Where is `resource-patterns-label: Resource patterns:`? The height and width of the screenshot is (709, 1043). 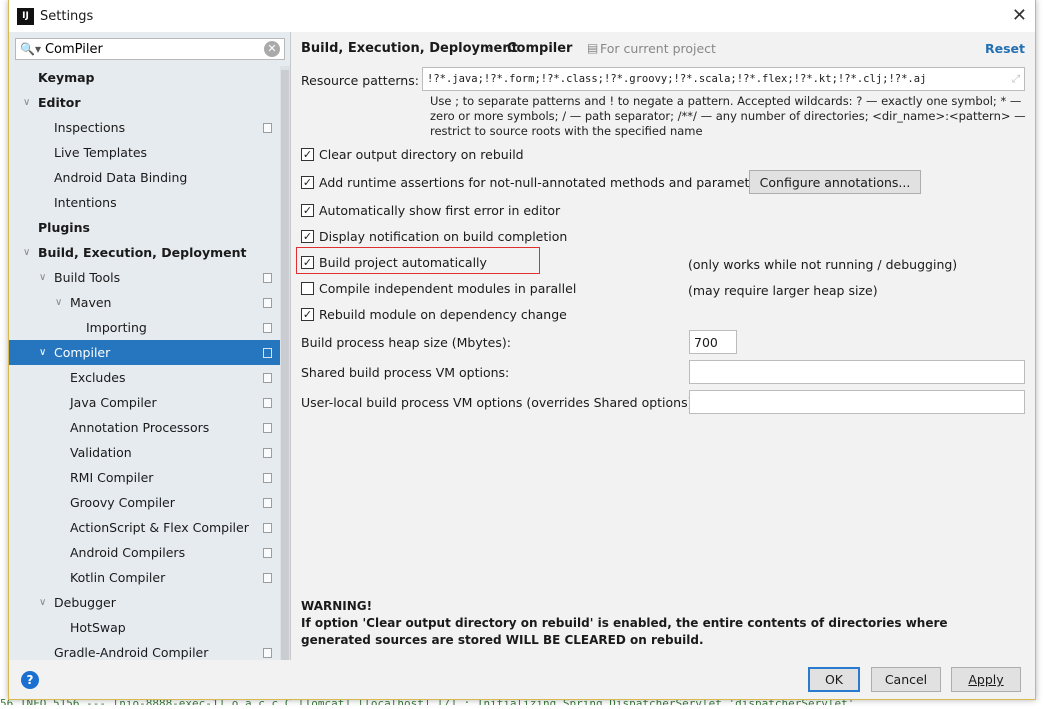
resource-patterns-label: Resource patterns: is located at coordinates (360, 80).